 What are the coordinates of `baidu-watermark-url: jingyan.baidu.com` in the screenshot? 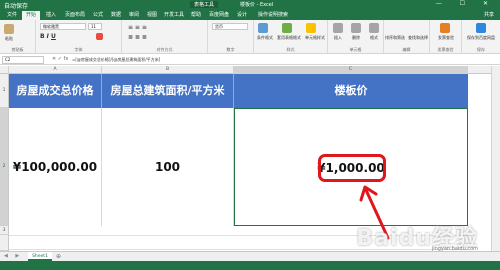 It's located at (454, 249).